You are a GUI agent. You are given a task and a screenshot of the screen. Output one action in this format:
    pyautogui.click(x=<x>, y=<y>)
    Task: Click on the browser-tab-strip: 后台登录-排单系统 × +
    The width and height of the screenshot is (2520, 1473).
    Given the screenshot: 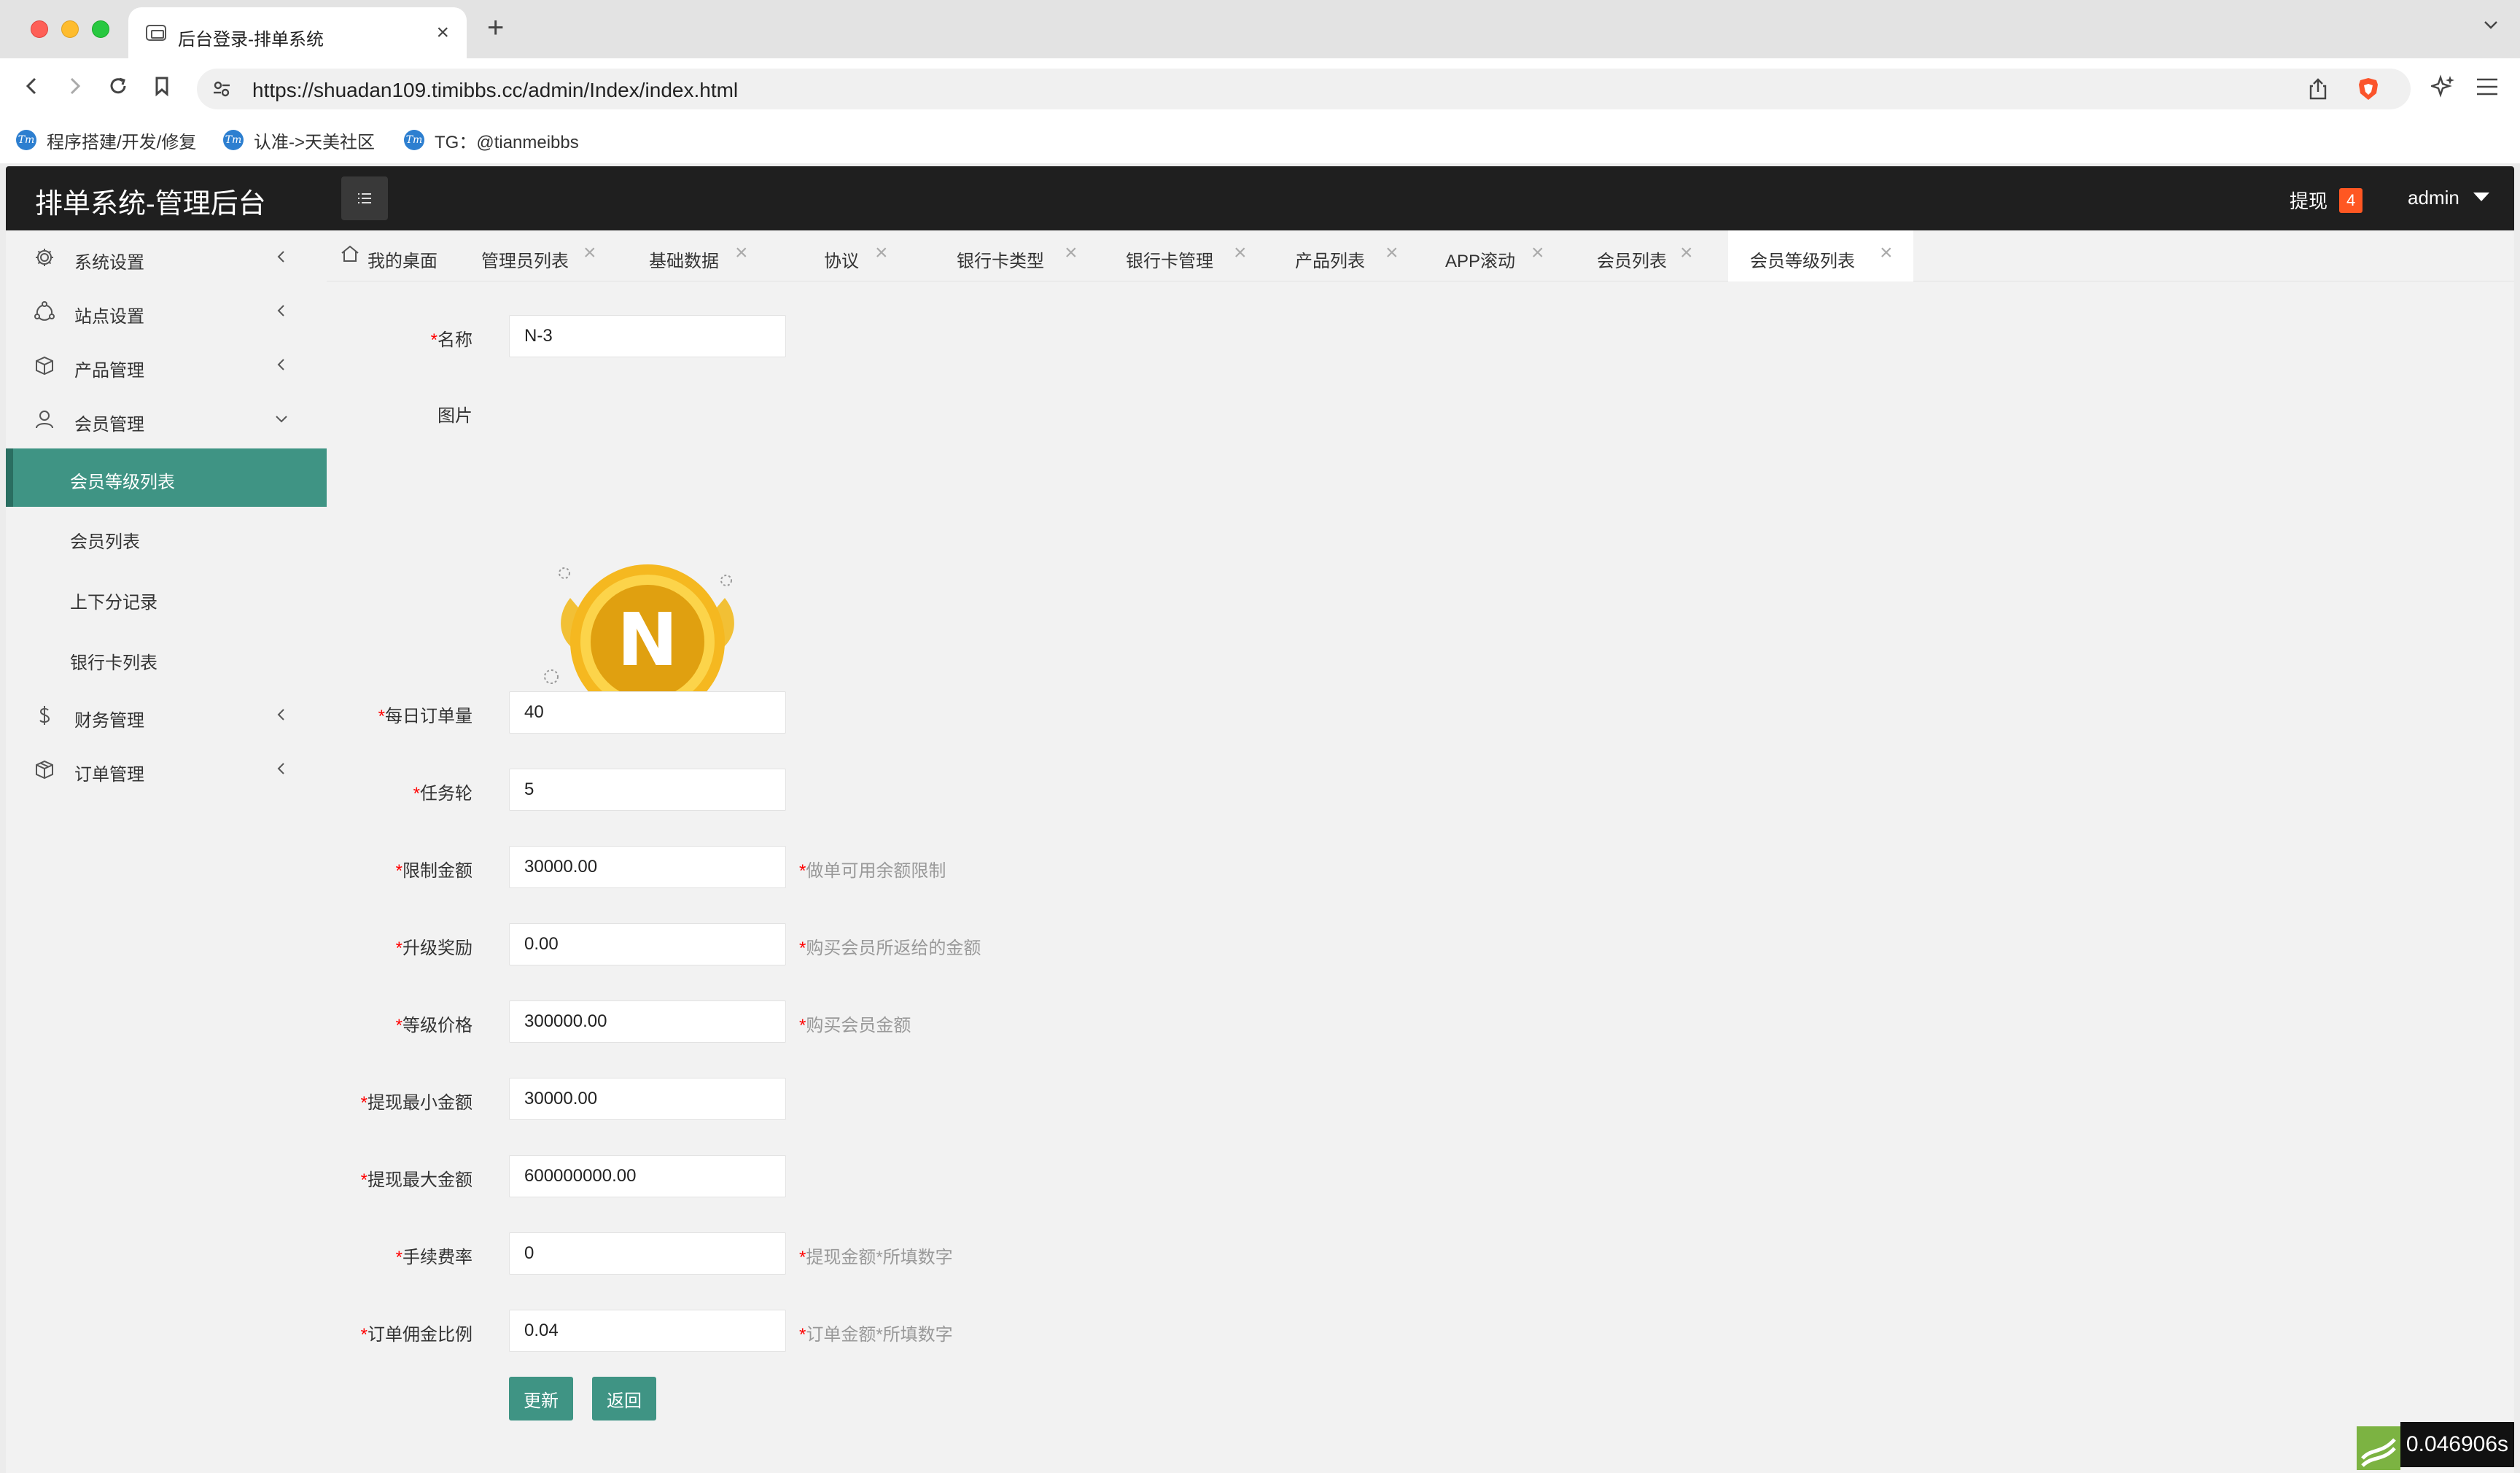 What is the action you would take?
    pyautogui.click(x=1260, y=29)
    